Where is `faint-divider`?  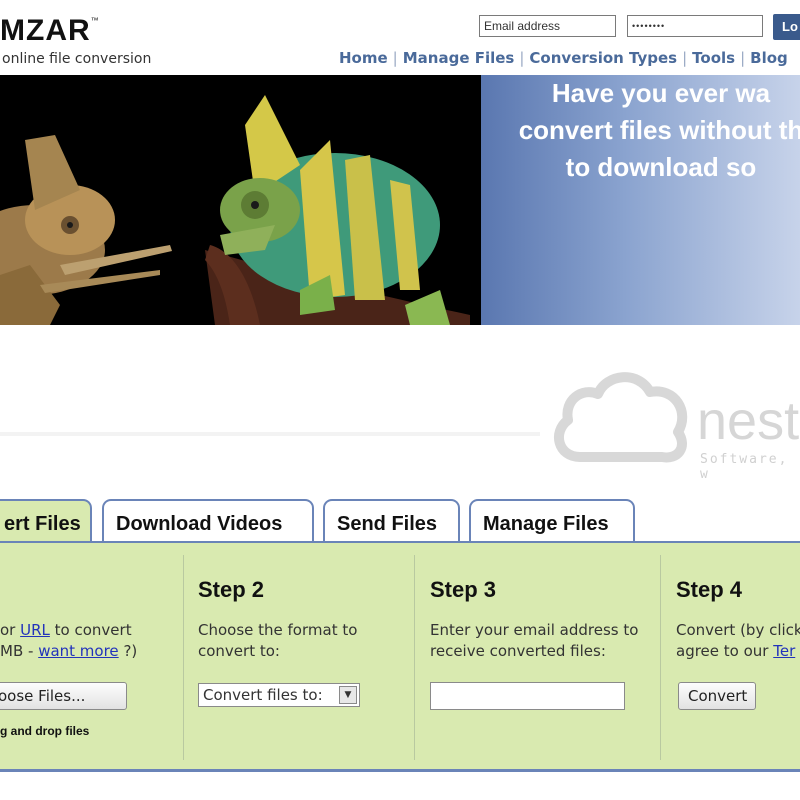 faint-divider is located at coordinates (270, 434).